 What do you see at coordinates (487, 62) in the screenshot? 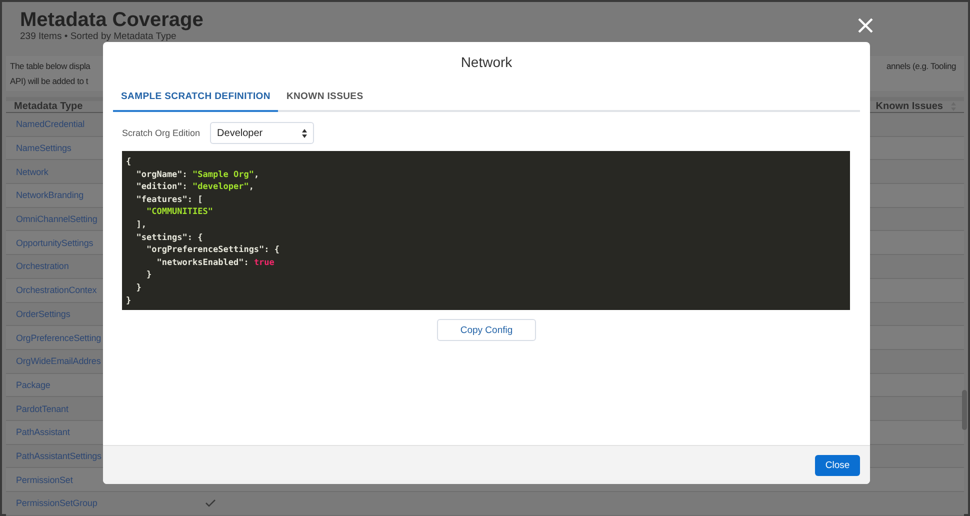
I see `modal-title: Network` at bounding box center [487, 62].